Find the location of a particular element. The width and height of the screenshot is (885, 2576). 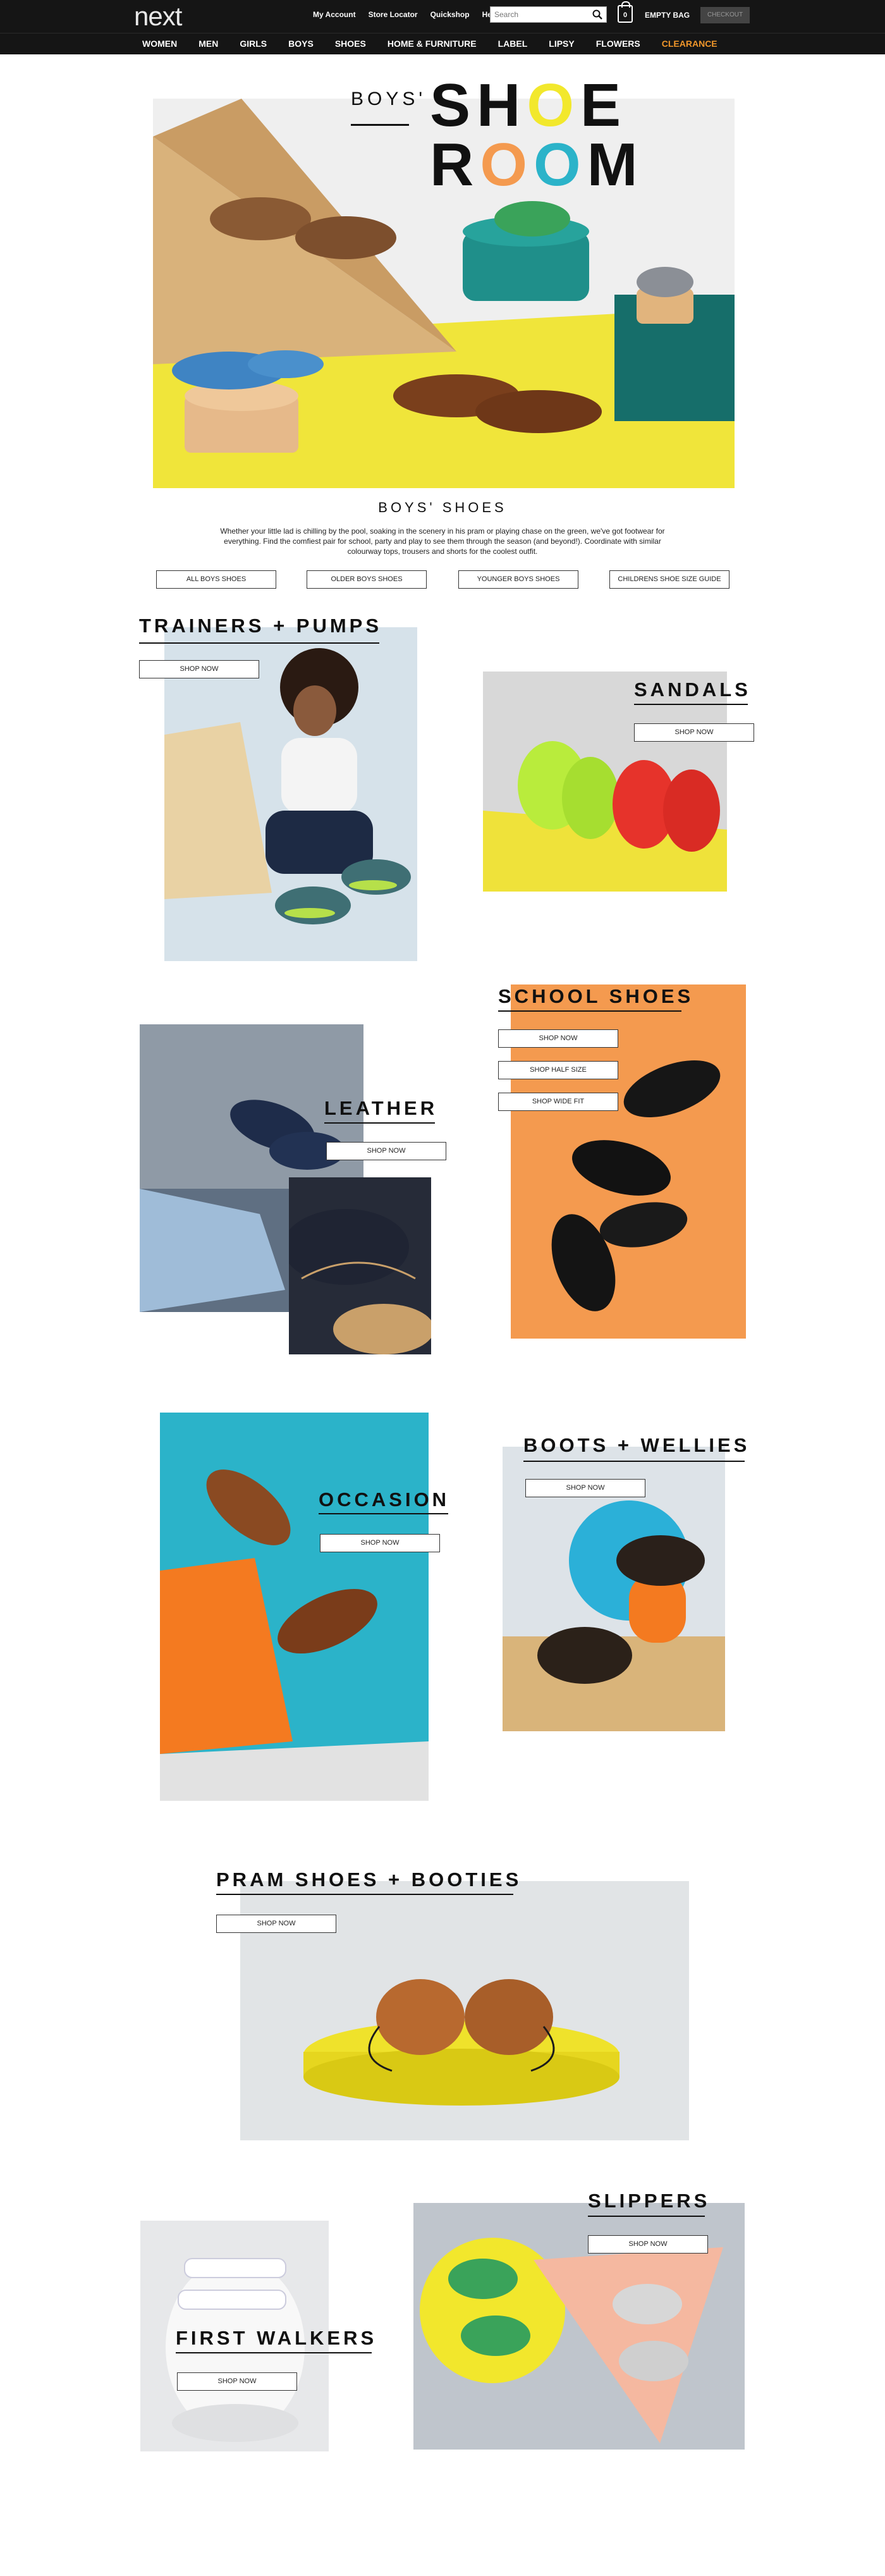

checkout-button: CHECKOUT is located at coordinates (725, 15).